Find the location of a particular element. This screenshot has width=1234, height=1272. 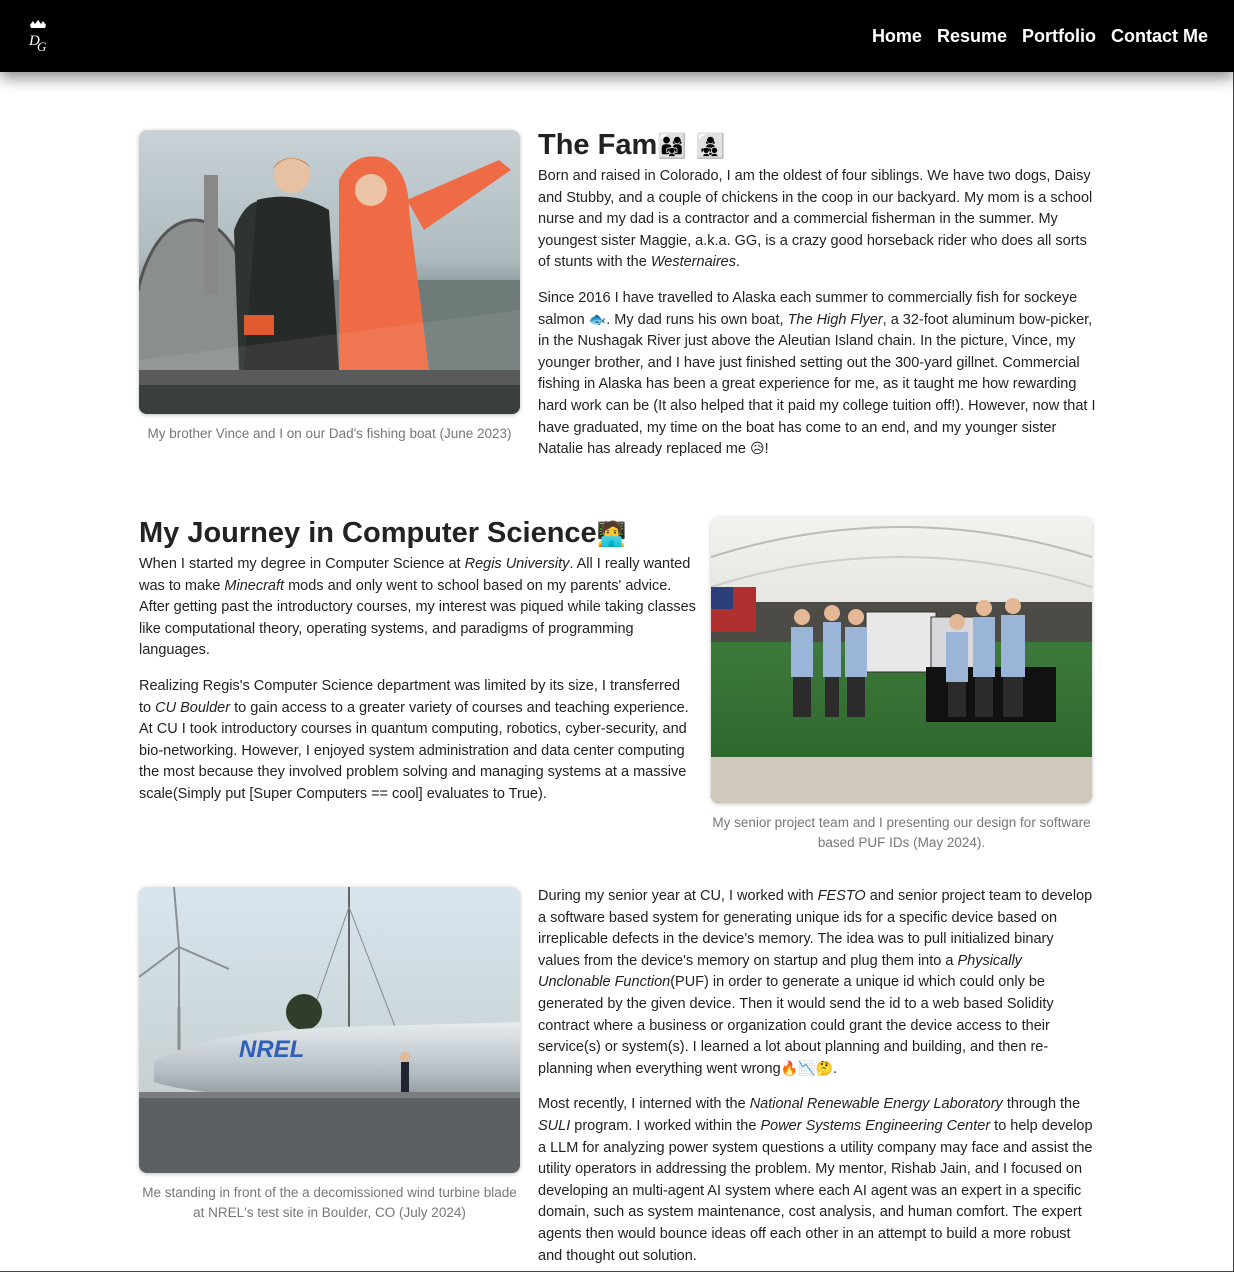

logo-icon: D G is located at coordinates (38, 36).